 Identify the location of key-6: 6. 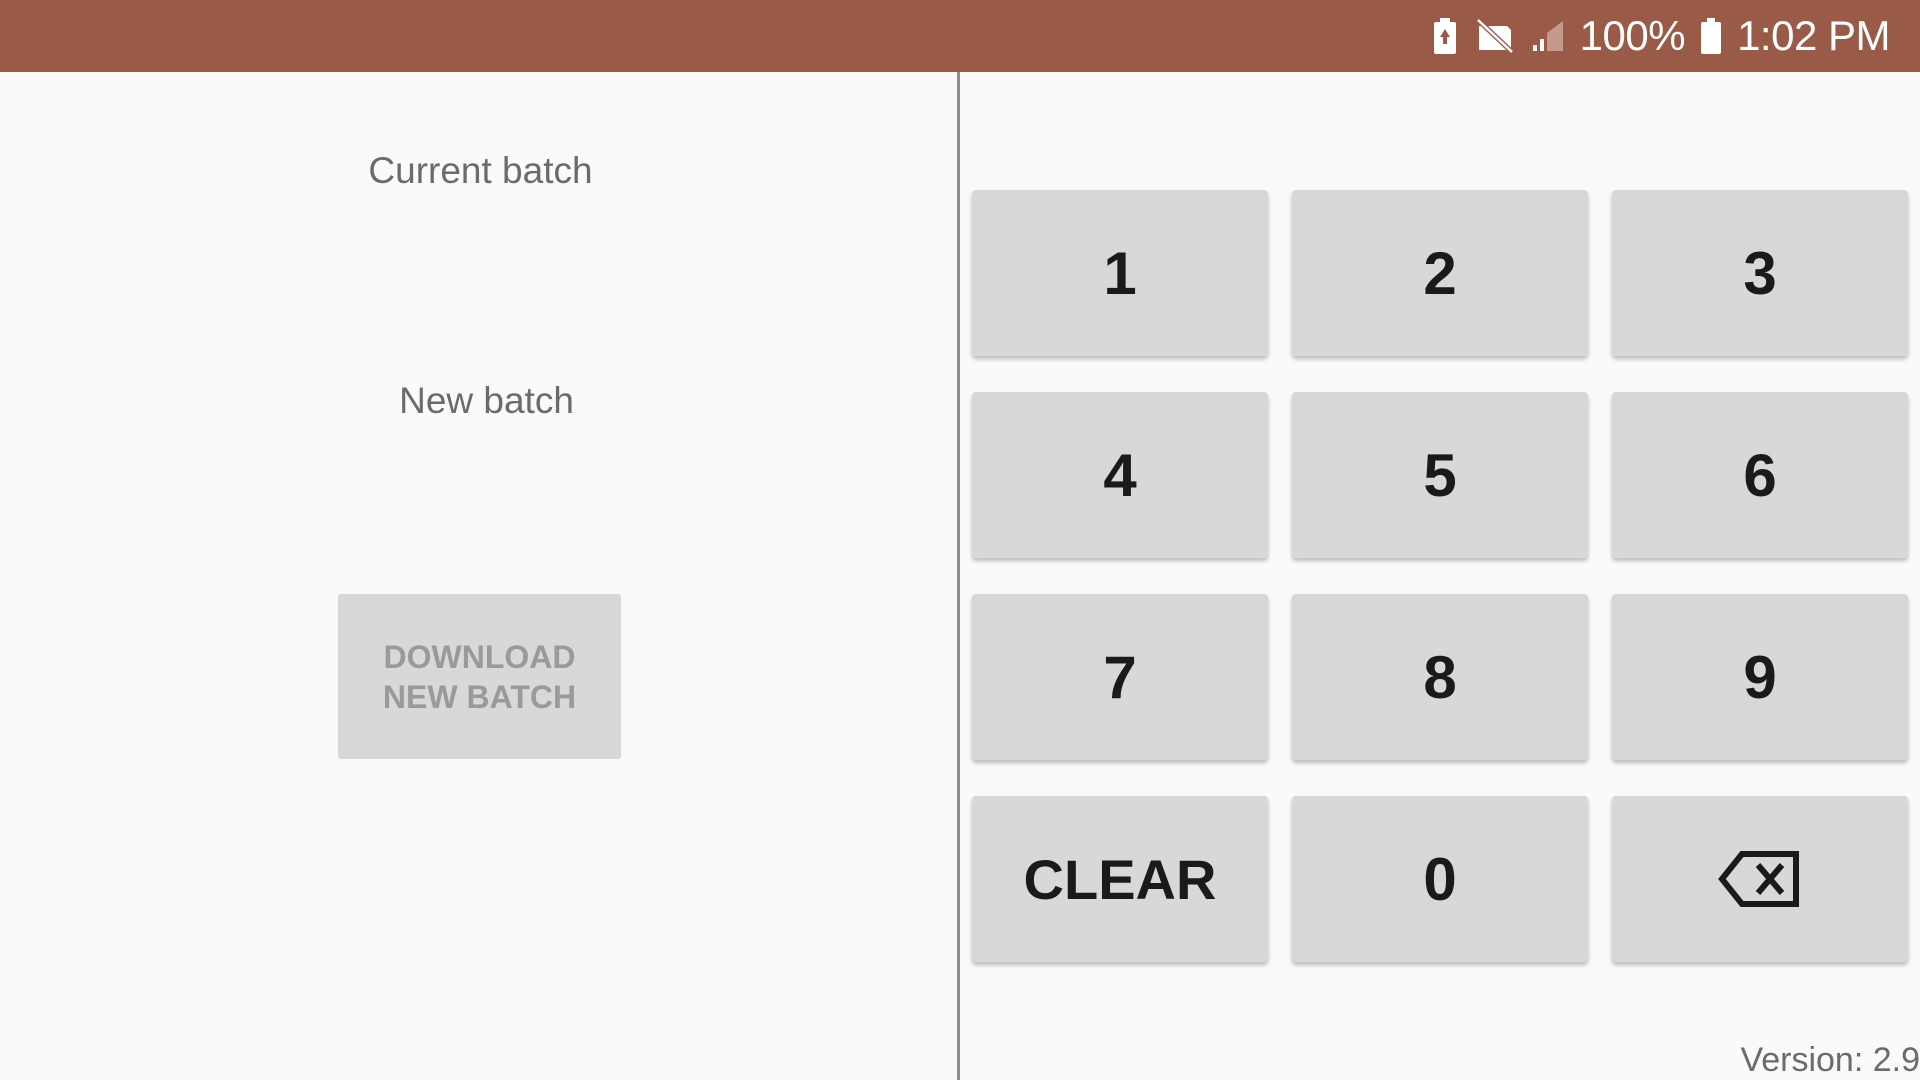
(1760, 475).